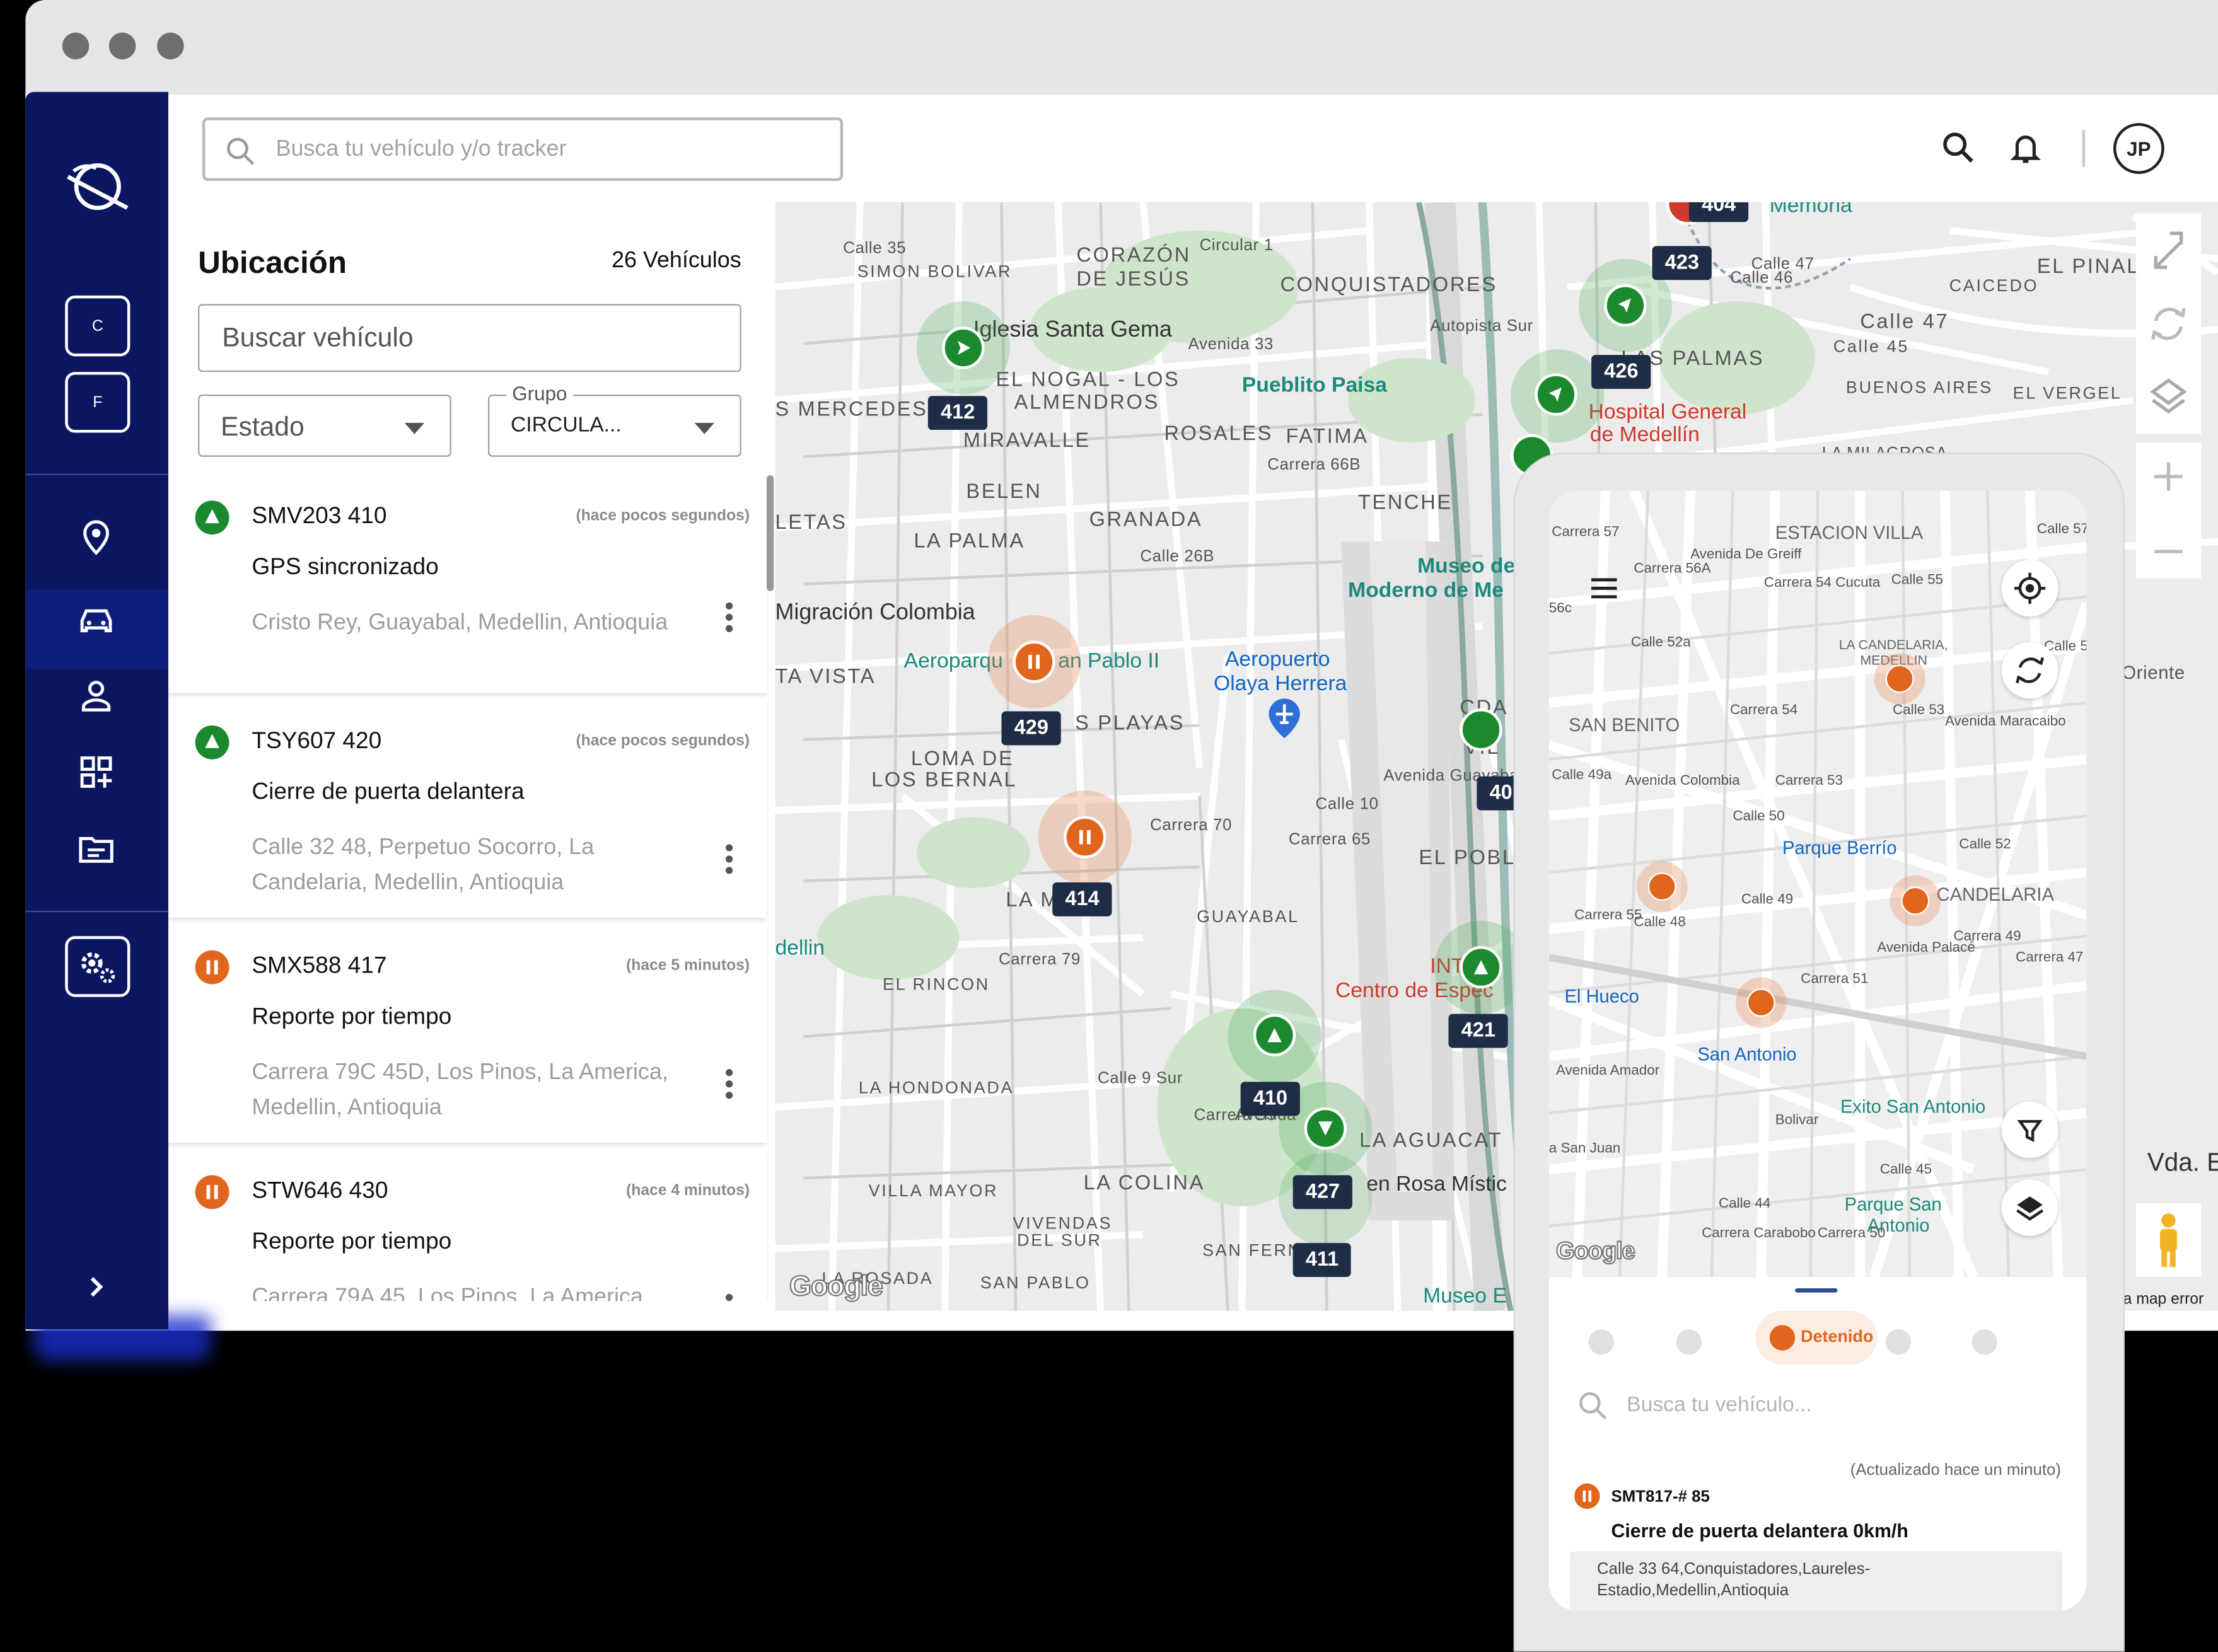 The height and width of the screenshot is (1652, 2218). Describe the element at coordinates (1682, 263) in the screenshot. I see `vehicle-tag: 423` at that location.